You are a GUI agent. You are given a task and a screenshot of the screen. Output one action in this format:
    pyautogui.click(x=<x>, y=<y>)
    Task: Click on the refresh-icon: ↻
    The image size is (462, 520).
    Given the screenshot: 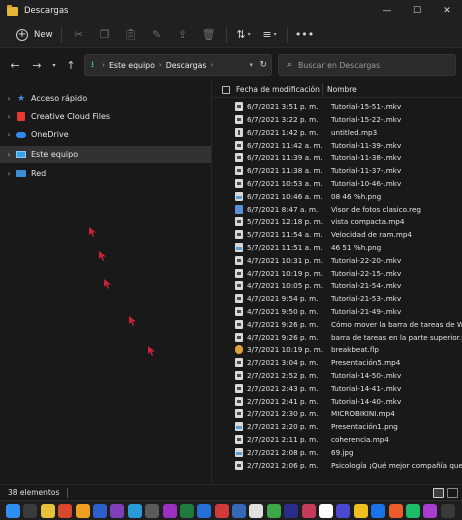 What is the action you would take?
    pyautogui.click(x=263, y=65)
    